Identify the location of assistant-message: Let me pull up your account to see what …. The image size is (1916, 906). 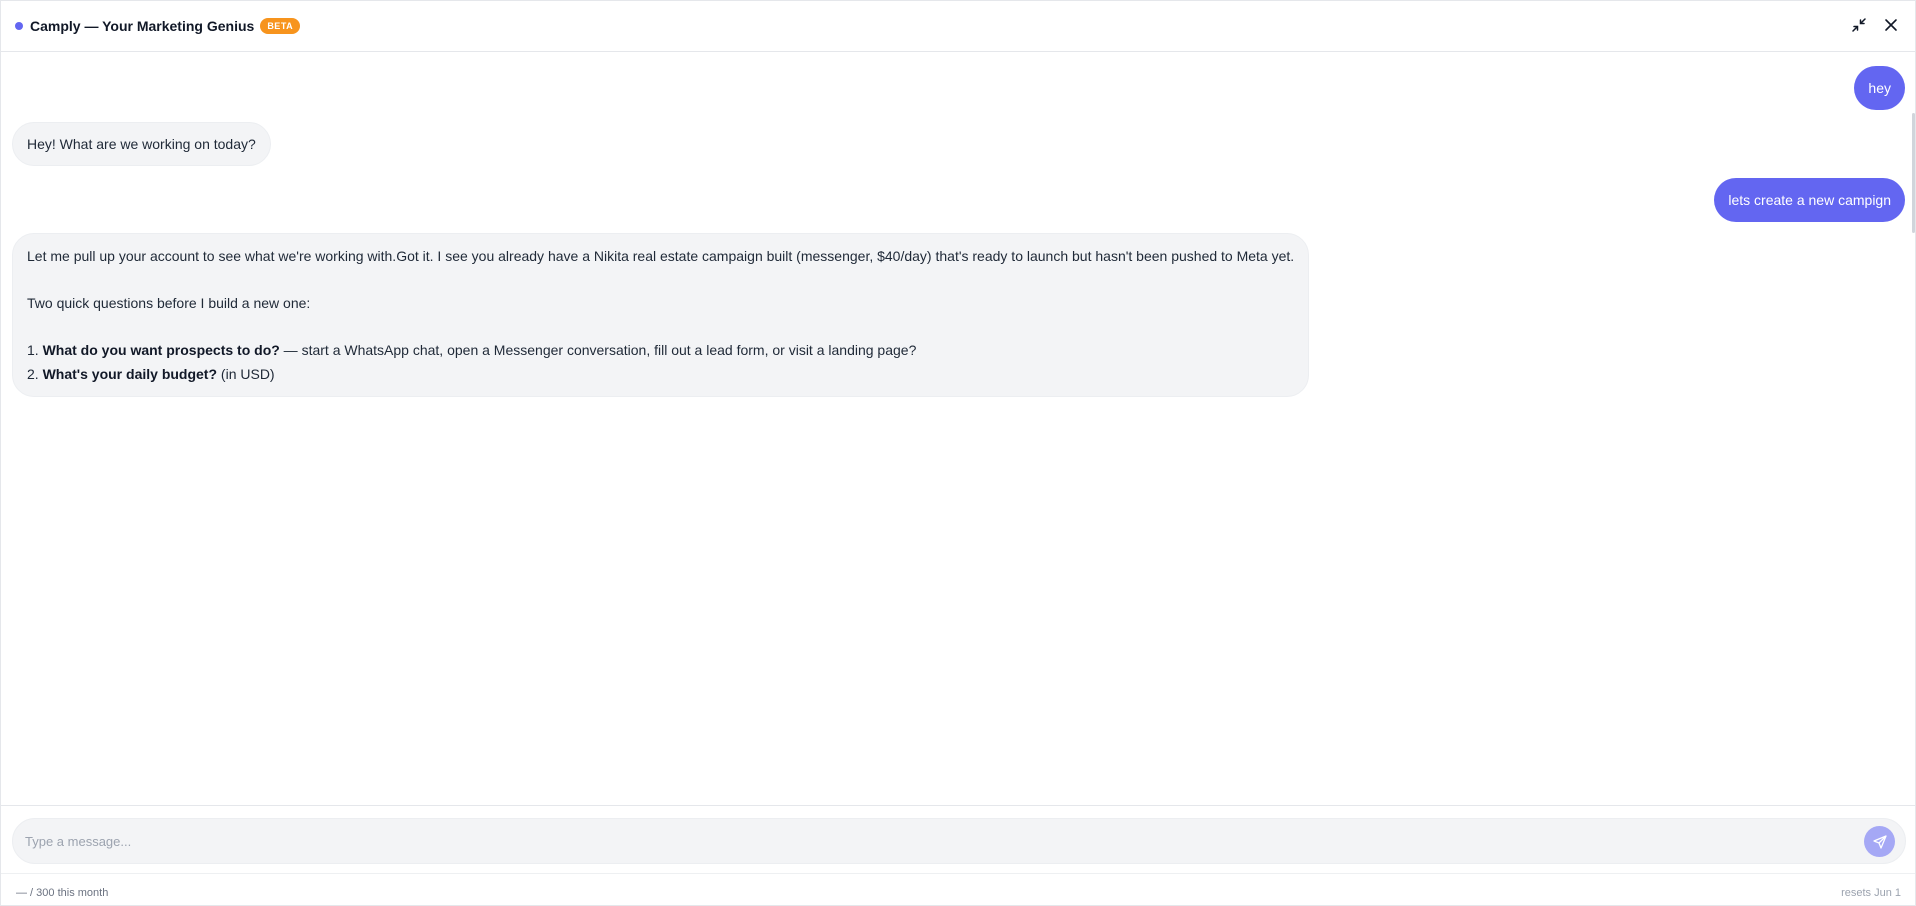
(661, 315).